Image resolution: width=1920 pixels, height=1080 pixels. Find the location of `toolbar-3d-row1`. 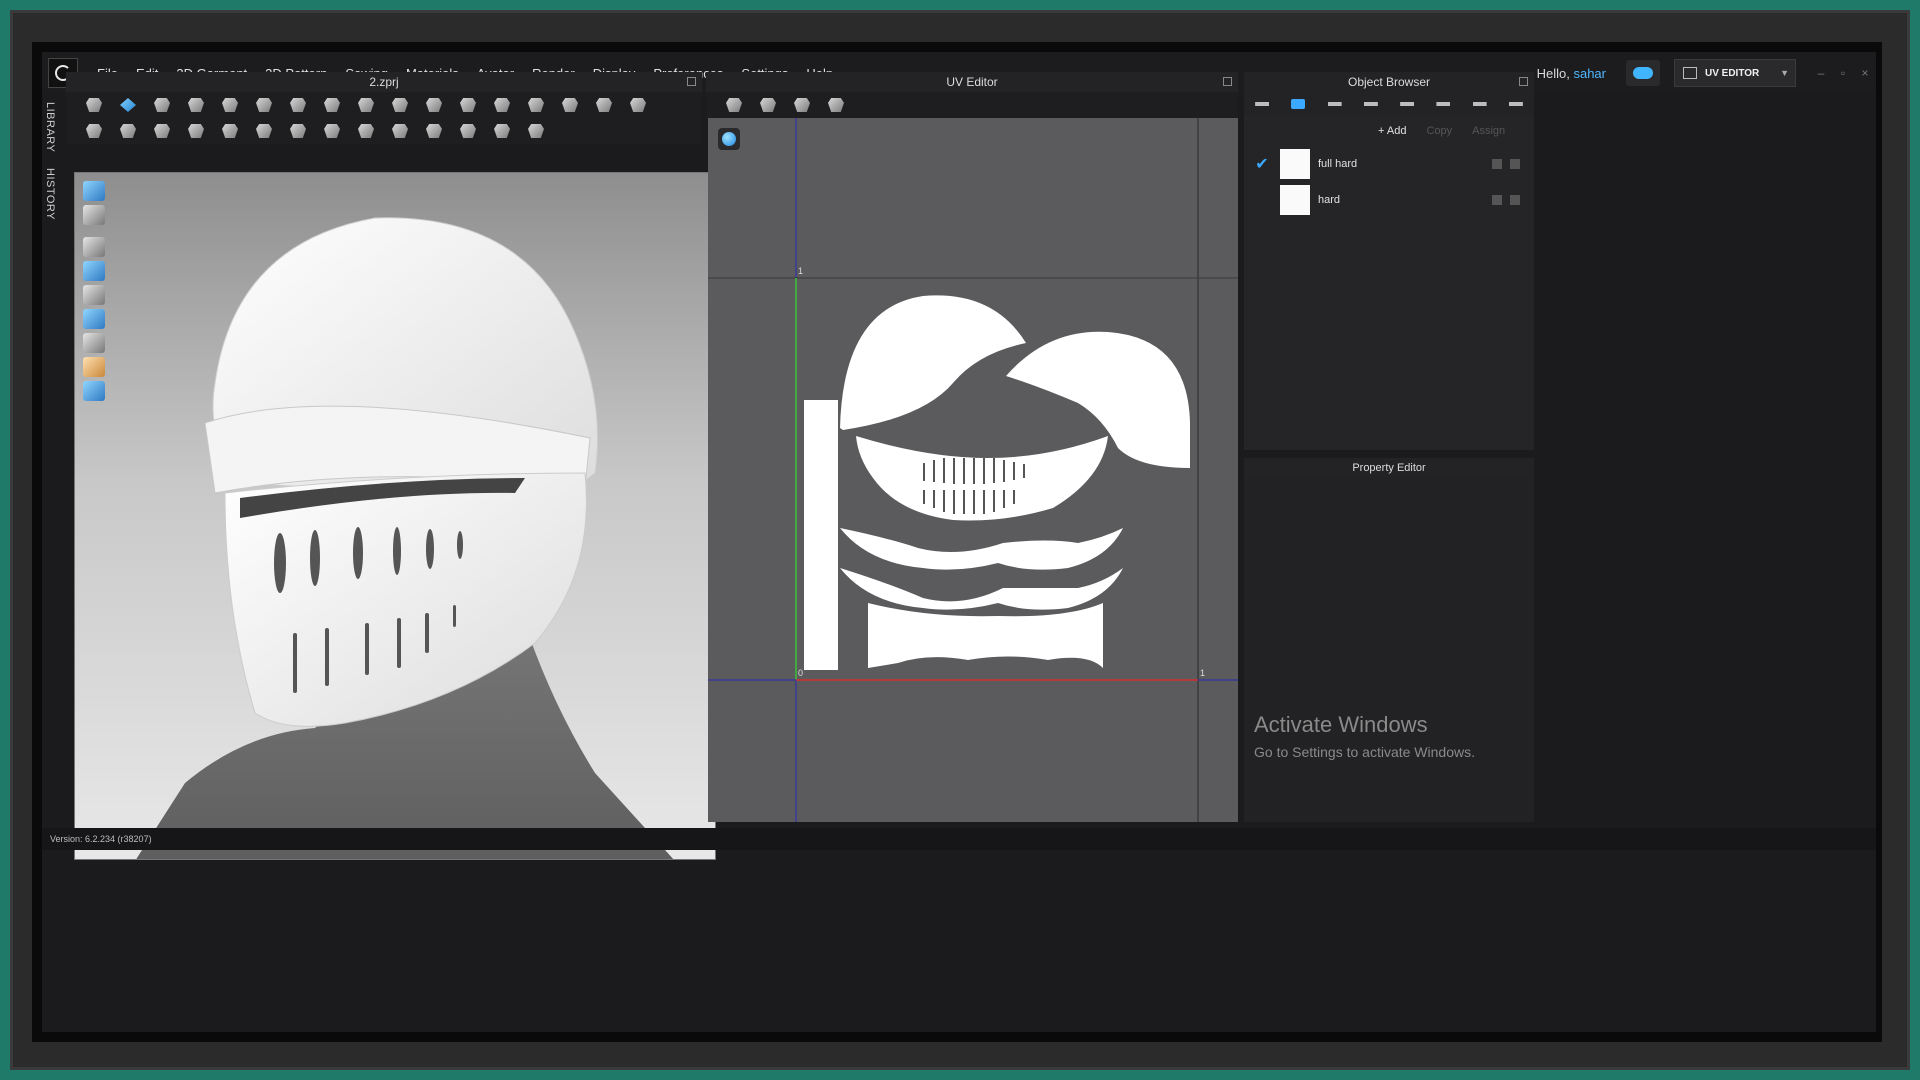

toolbar-3d-row1 is located at coordinates (384, 105).